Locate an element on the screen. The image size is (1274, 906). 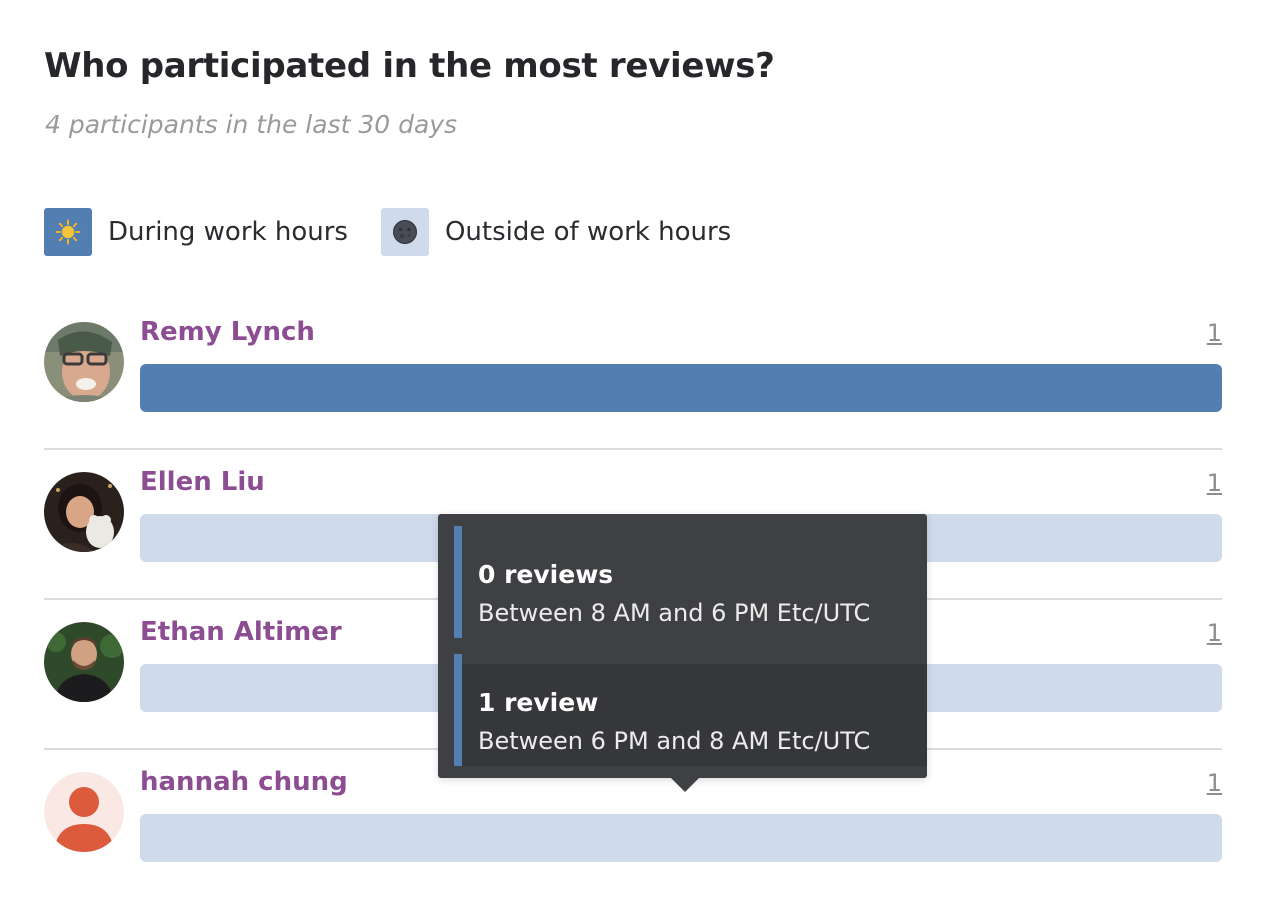
page-title: Who participated in the most reviews? is located at coordinates (409, 66).